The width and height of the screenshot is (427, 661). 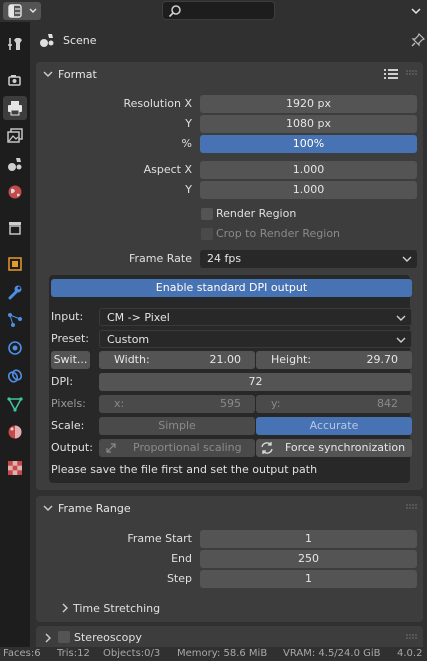 I want to click on force-sync-button: Force synchronization, so click(x=334, y=448).